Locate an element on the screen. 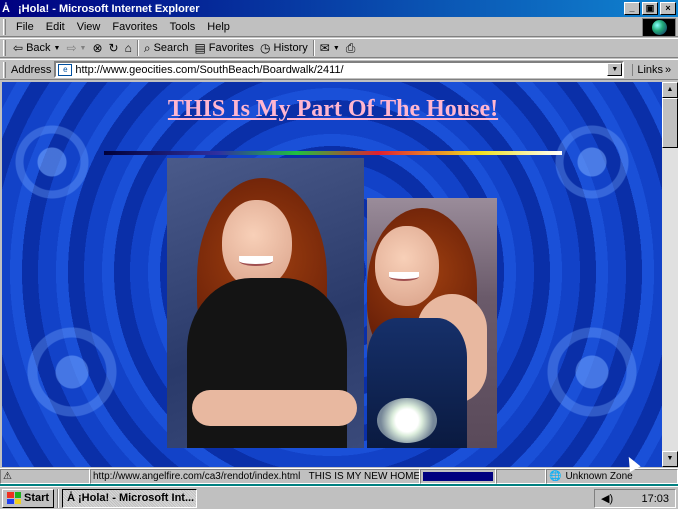  links-label: Links is located at coordinates (650, 69).